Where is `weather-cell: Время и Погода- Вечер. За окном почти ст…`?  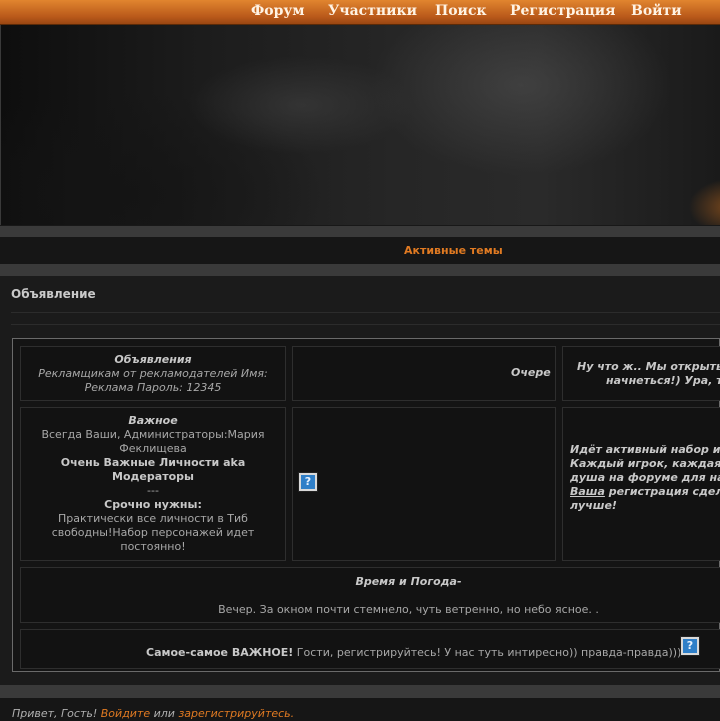 weather-cell: Время и Погода- Вечер. За окном почти ст… is located at coordinates (370, 595).